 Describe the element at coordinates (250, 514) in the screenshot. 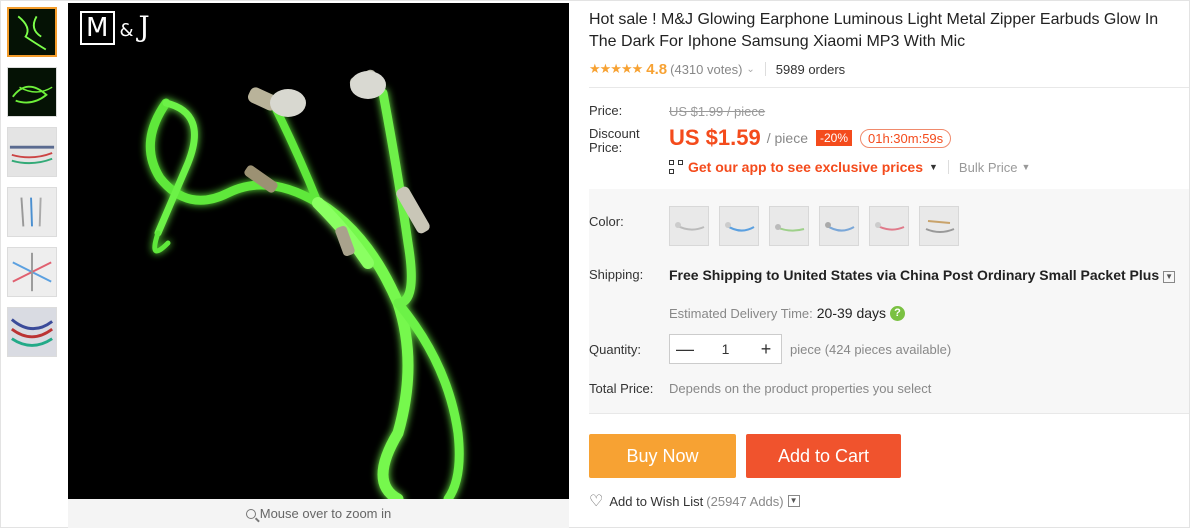

I see `magnifier-icon` at that location.